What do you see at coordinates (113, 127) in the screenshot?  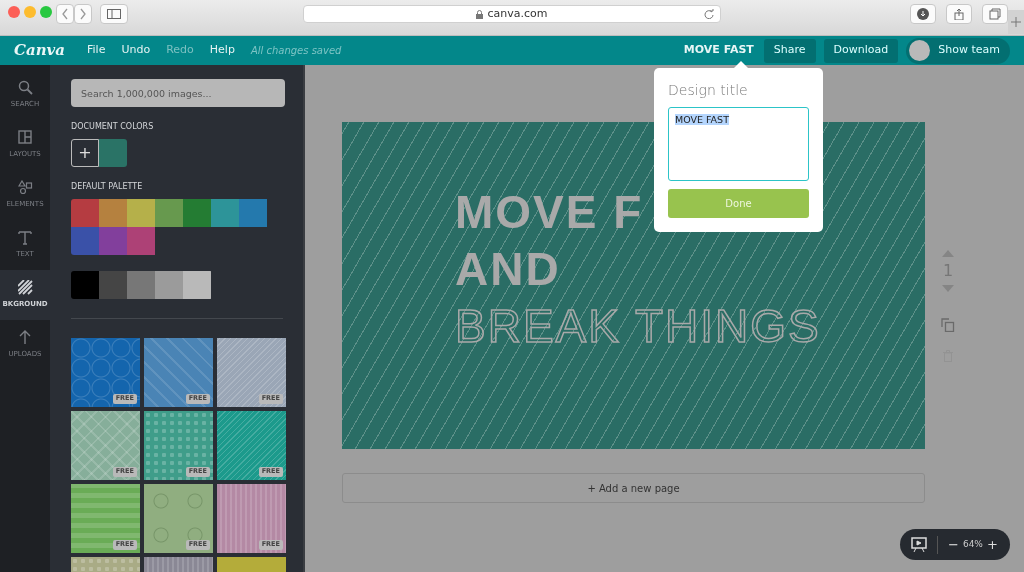 I see `section-label: DOCUMENT COLORS` at bounding box center [113, 127].